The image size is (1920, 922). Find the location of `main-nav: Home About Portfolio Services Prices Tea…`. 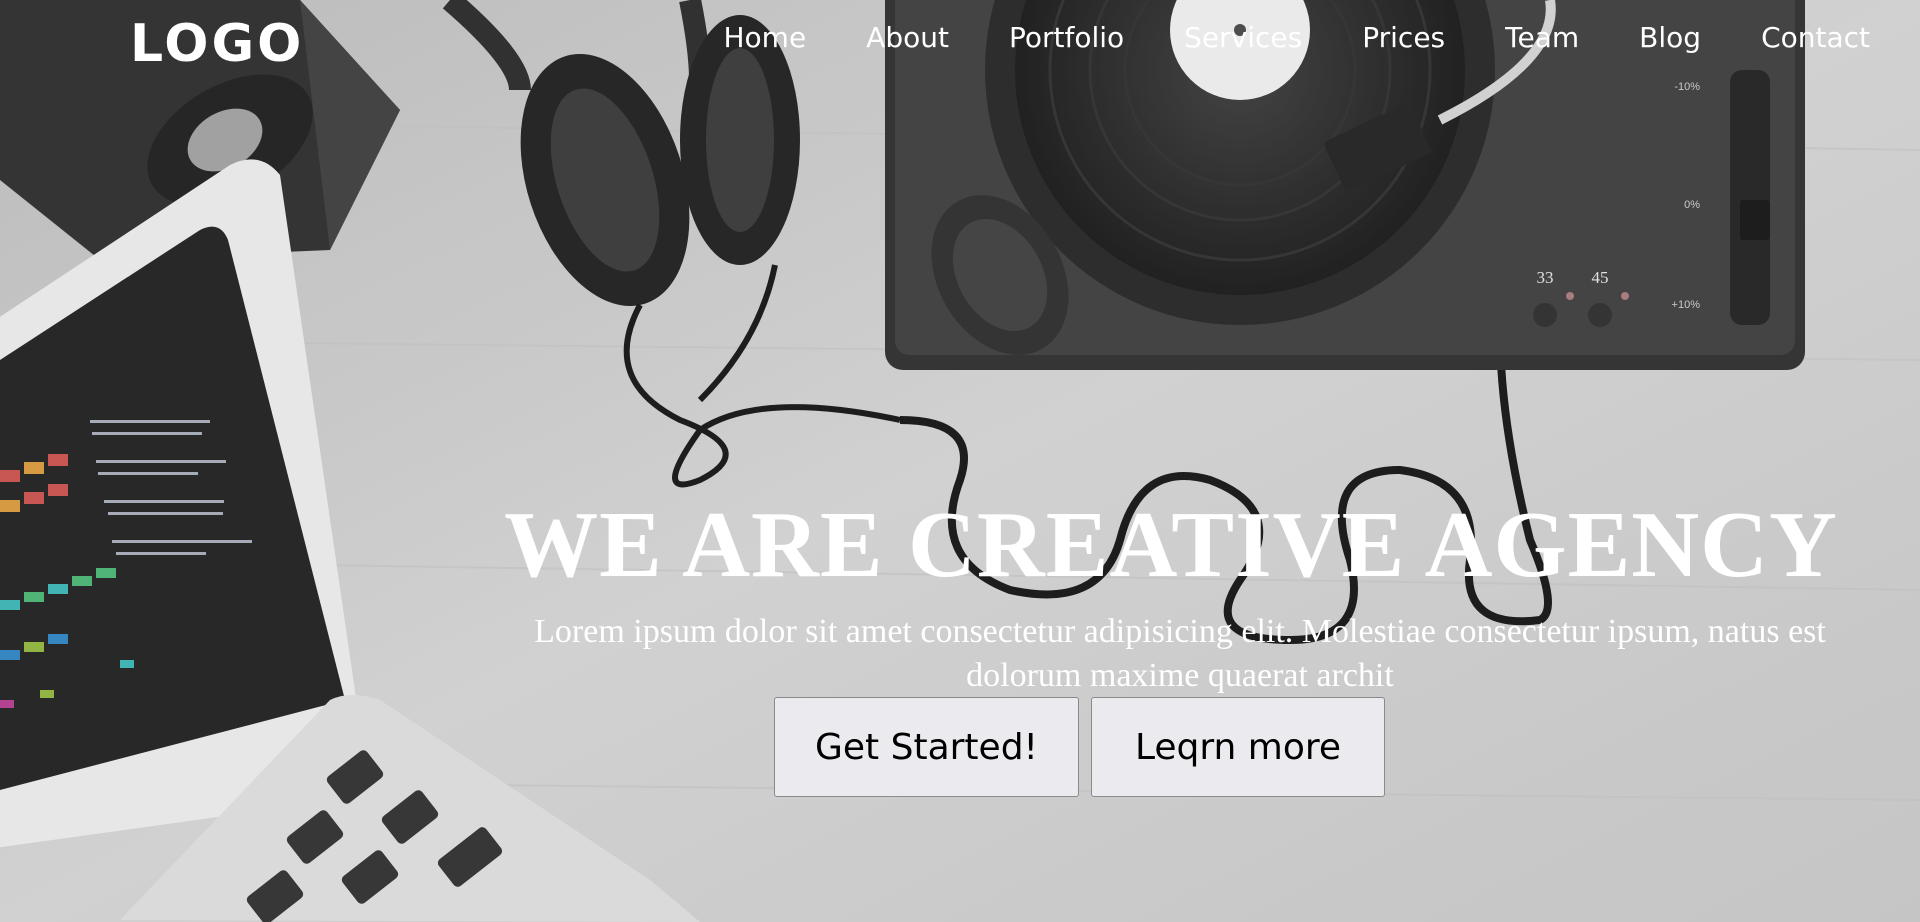

main-nav: Home About Portfolio Services Prices Tea… is located at coordinates (1266, 38).